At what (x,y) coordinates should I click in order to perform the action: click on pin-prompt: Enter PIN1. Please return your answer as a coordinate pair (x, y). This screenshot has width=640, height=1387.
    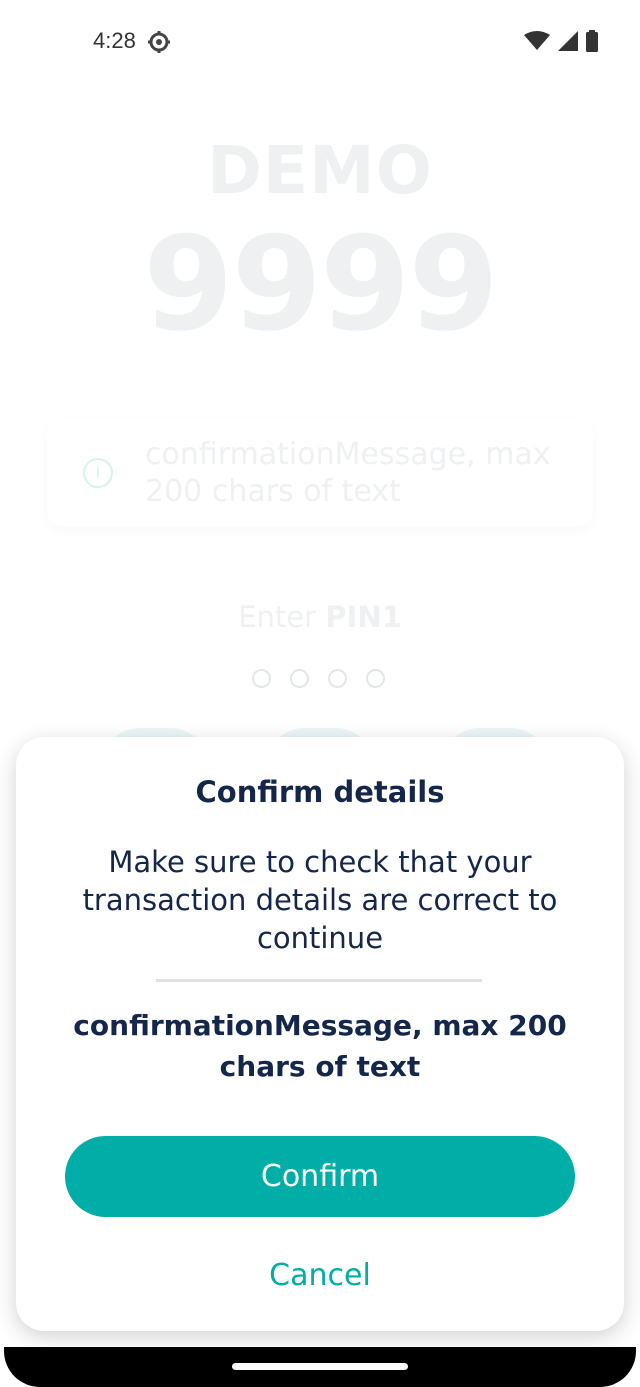
    Looking at the image, I should click on (320, 617).